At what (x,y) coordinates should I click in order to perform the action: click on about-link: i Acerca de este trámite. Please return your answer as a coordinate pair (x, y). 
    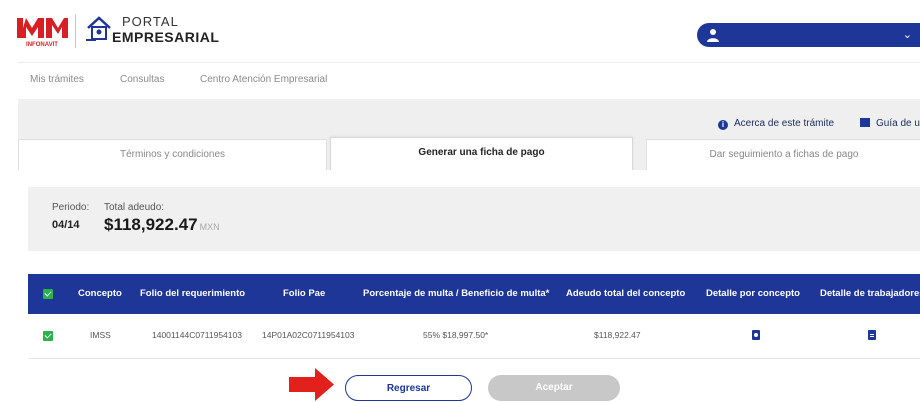
    Looking at the image, I should click on (776, 124).